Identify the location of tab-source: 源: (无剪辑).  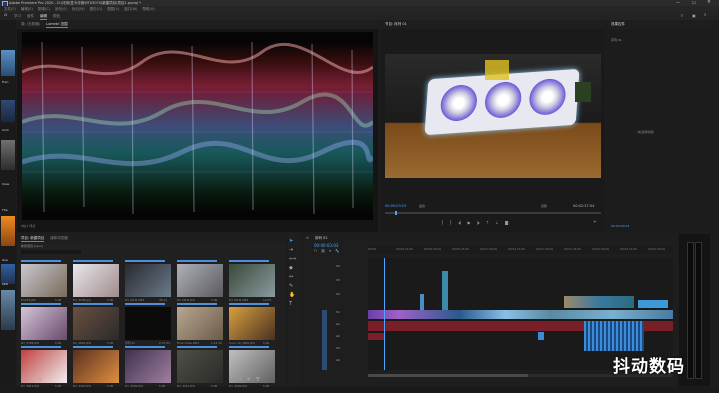
(30, 24).